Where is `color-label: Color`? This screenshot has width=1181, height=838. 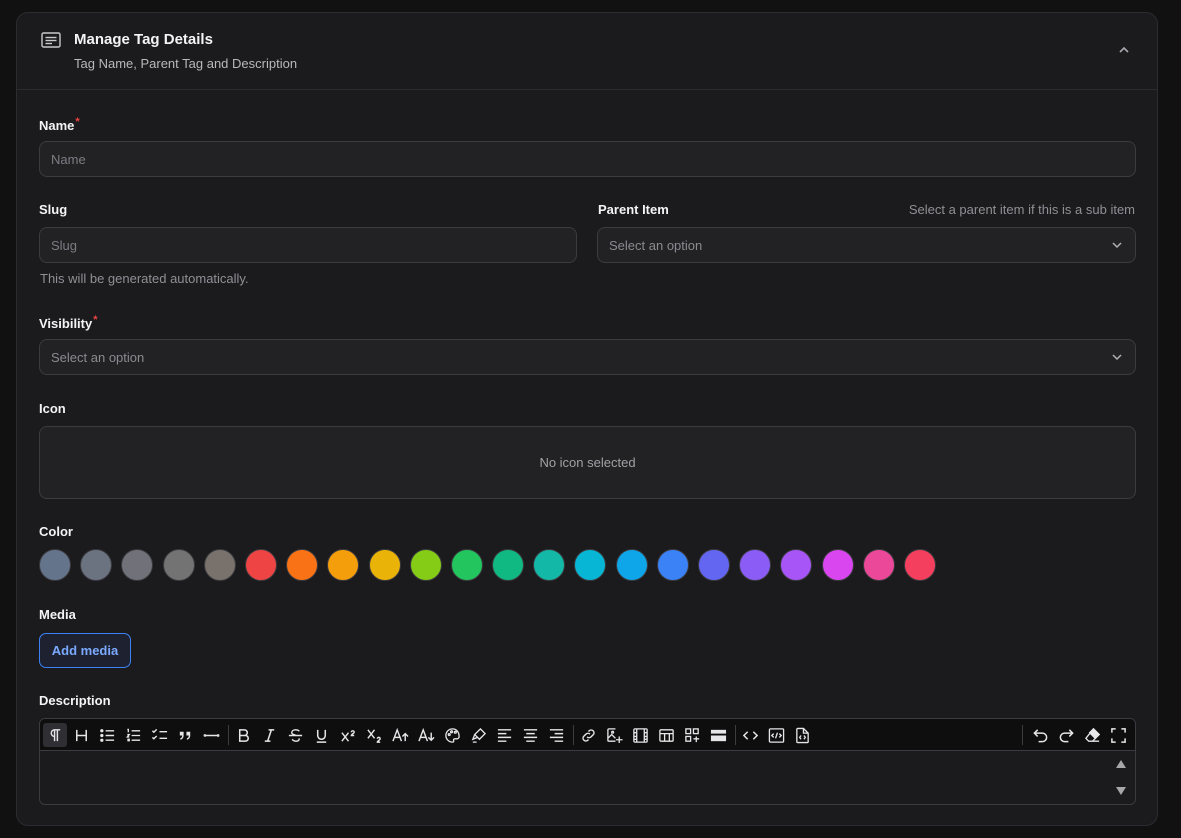 color-label: Color is located at coordinates (56, 531).